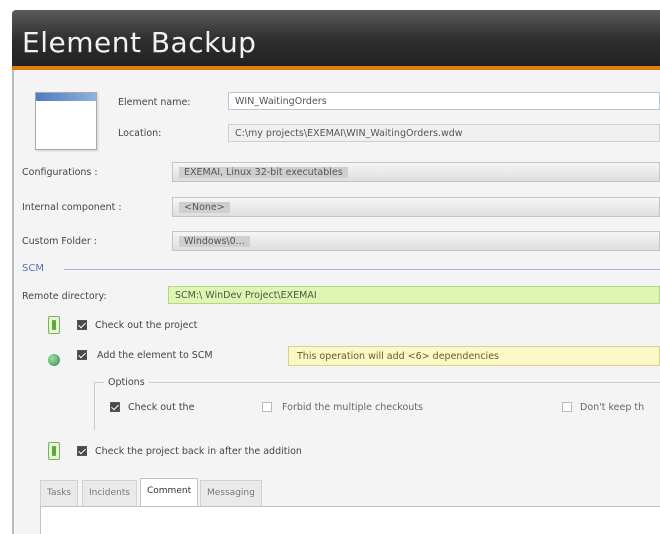 Image resolution: width=660 pixels, height=534 pixels. What do you see at coordinates (54, 360) in the screenshot?
I see `scm-globe-icon` at bounding box center [54, 360].